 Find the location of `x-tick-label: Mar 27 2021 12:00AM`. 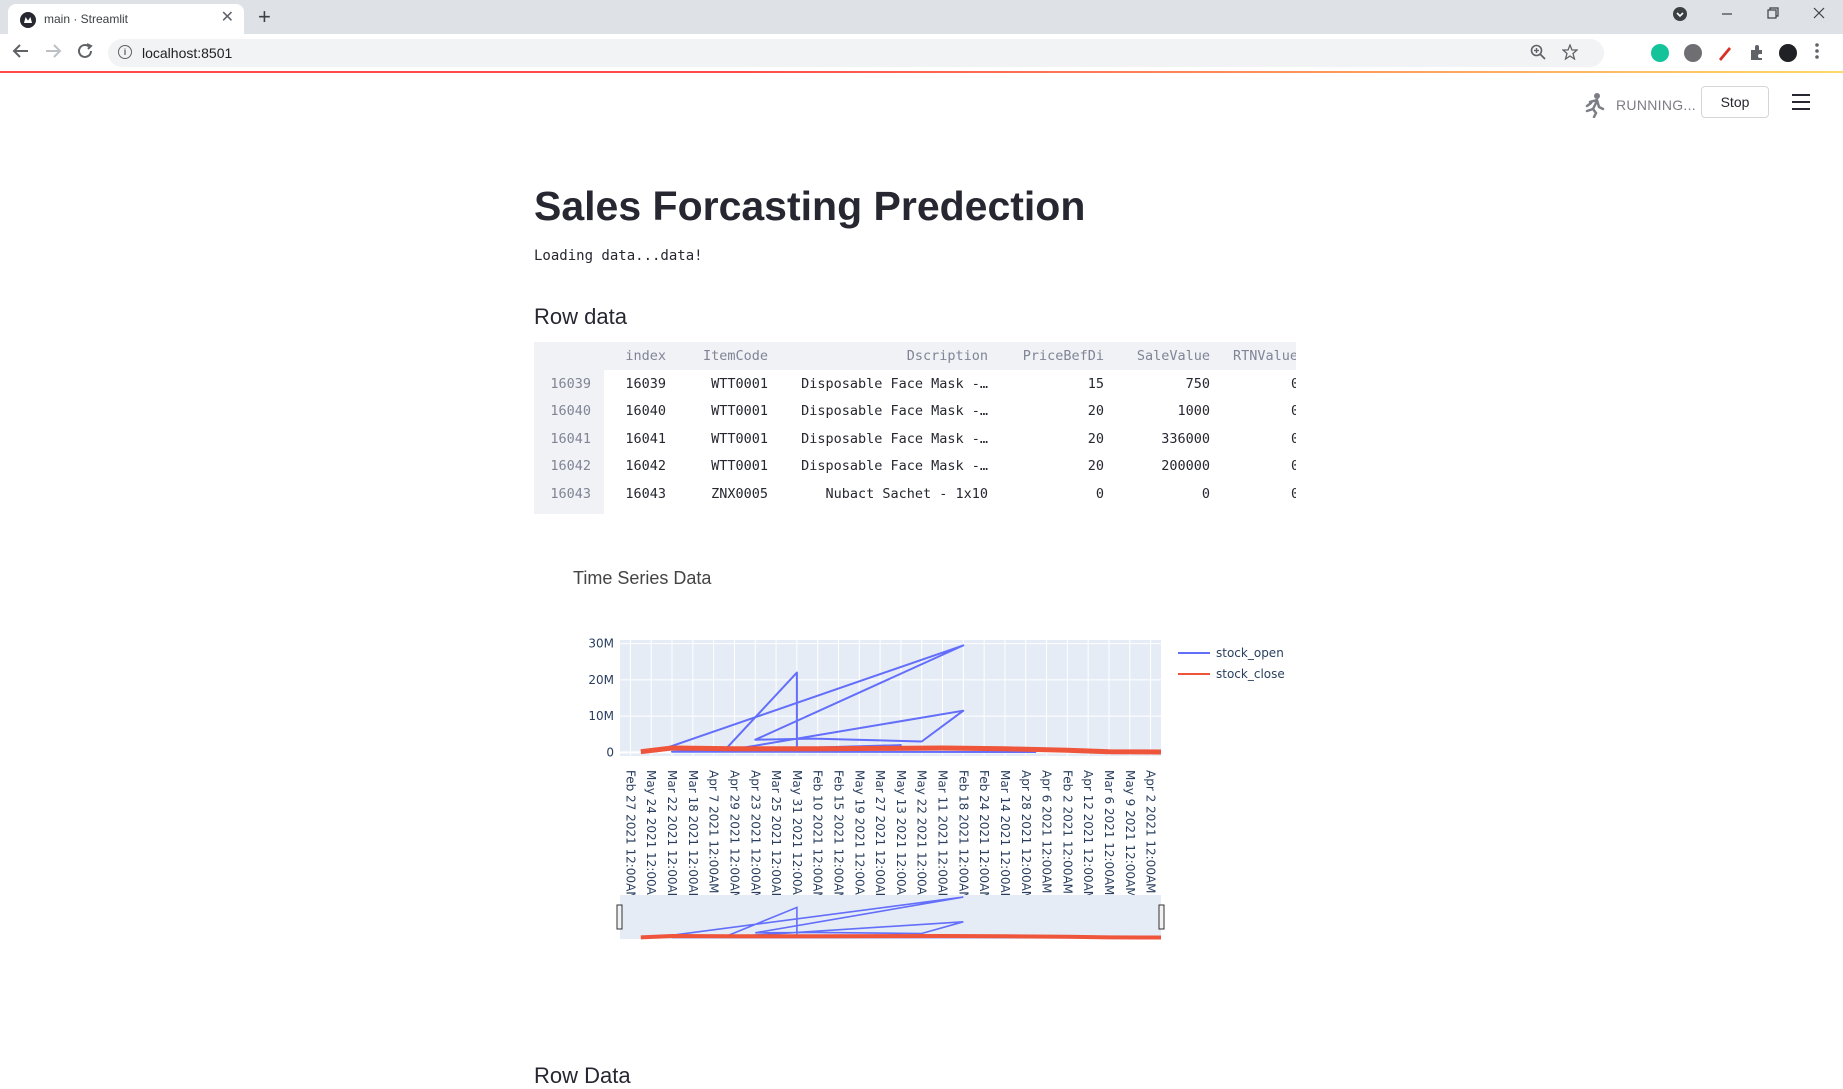

x-tick-label: Mar 27 2021 12:00AM is located at coordinates (880, 836).